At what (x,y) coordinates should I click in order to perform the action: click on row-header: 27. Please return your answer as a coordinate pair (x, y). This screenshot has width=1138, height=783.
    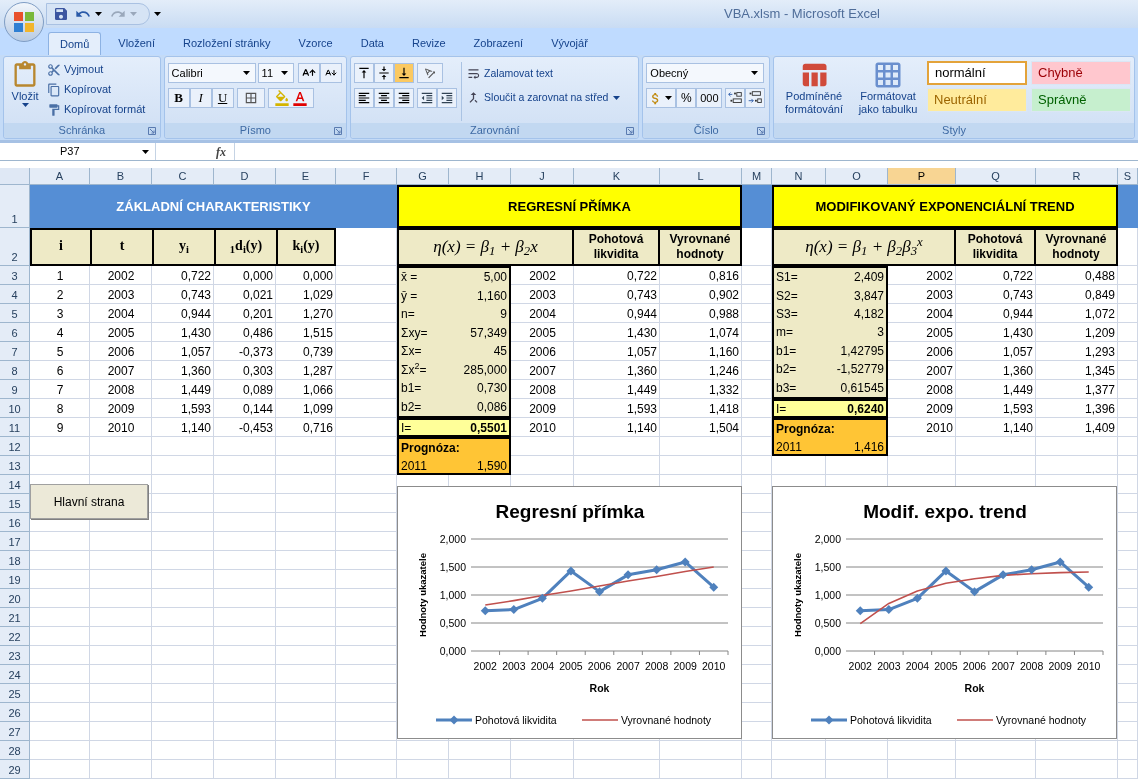
    Looking at the image, I should click on (15, 731).